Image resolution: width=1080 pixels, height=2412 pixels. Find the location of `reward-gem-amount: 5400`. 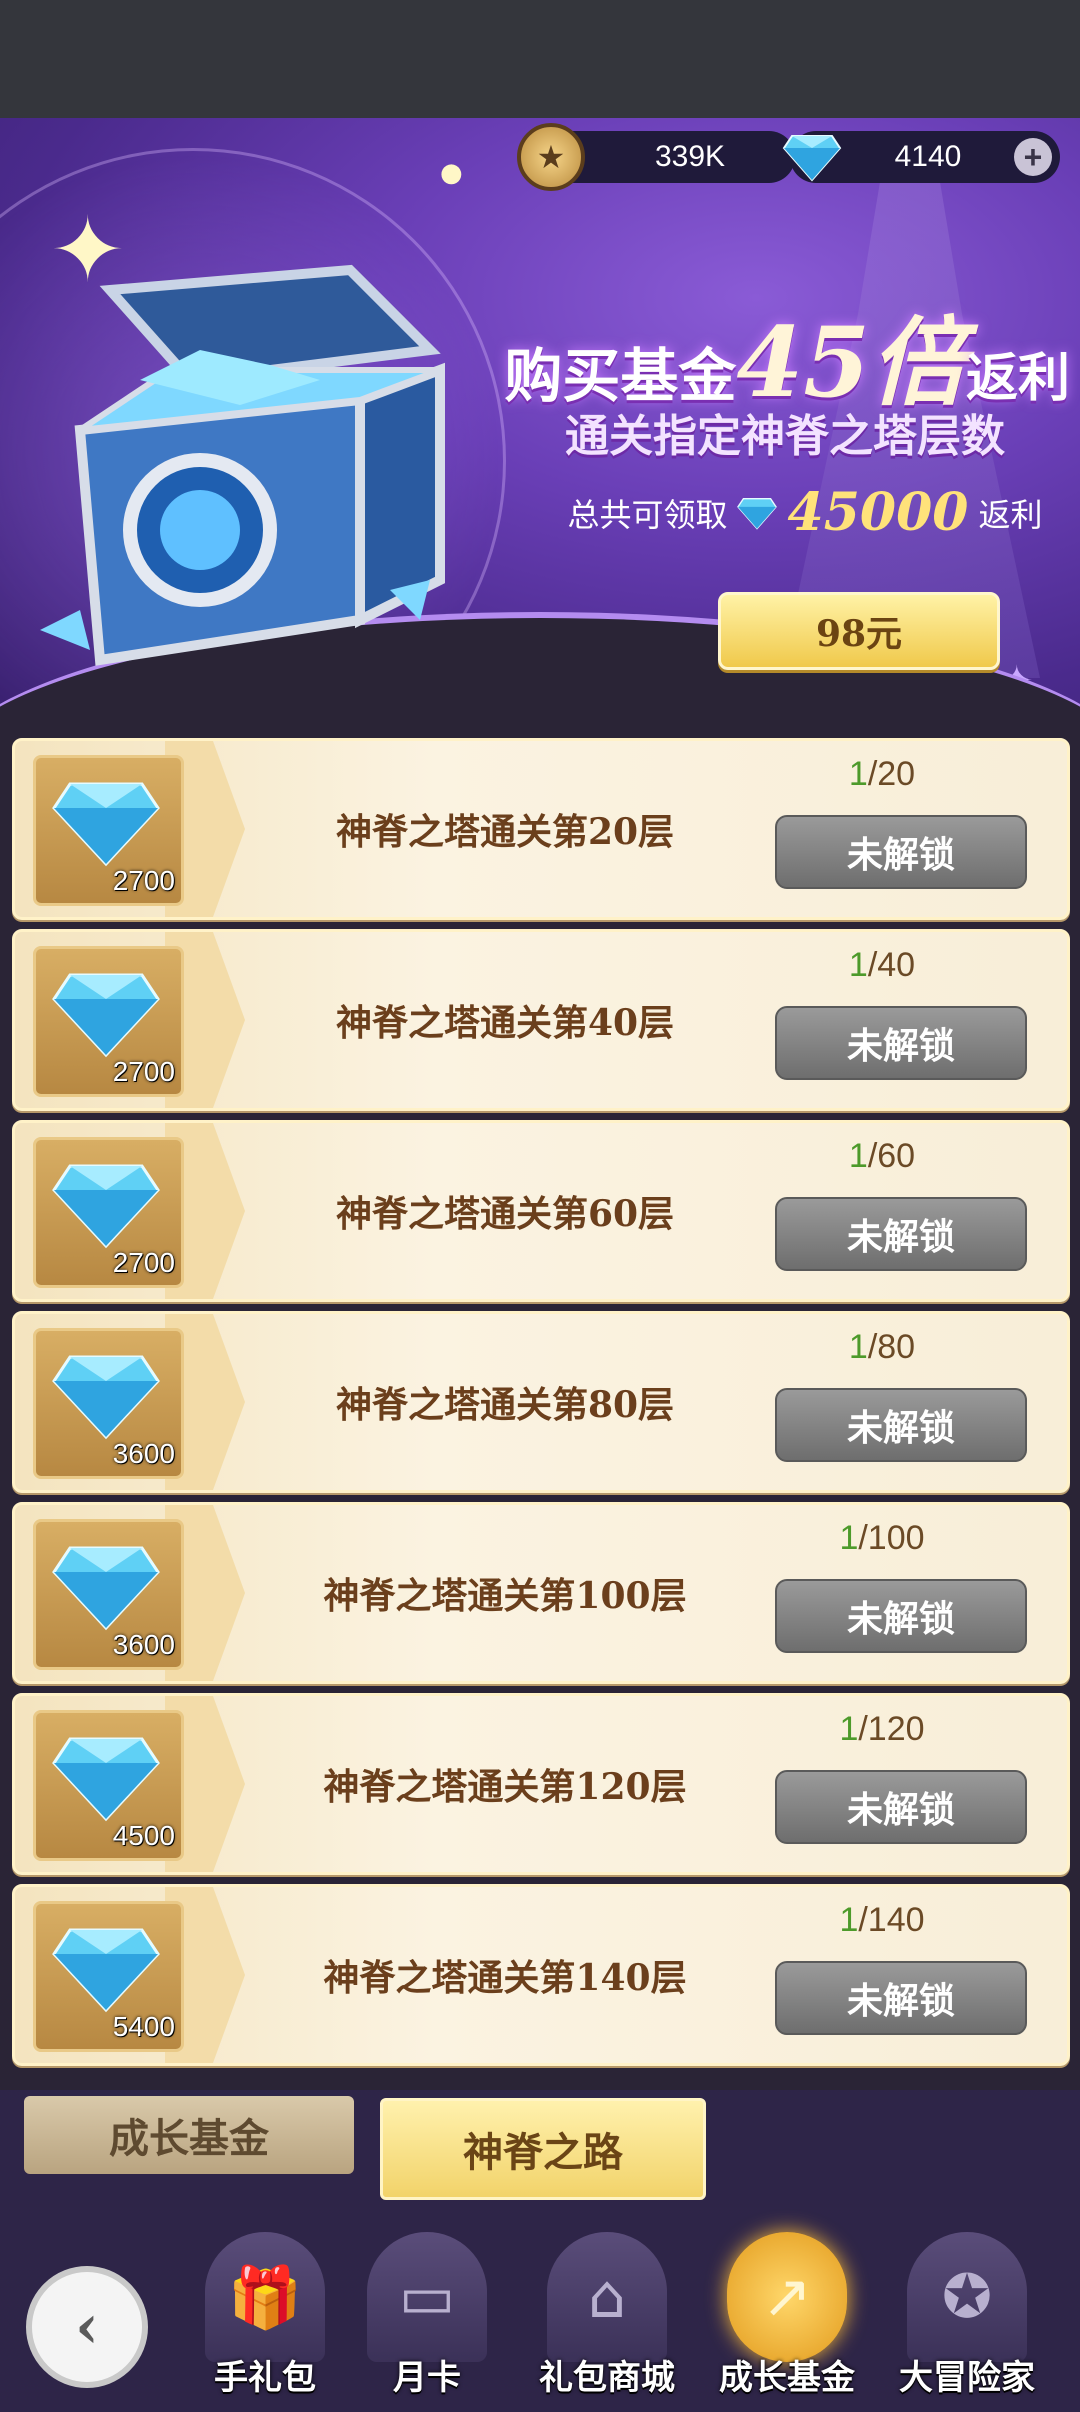

reward-gem-amount: 5400 is located at coordinates (143, 2026).